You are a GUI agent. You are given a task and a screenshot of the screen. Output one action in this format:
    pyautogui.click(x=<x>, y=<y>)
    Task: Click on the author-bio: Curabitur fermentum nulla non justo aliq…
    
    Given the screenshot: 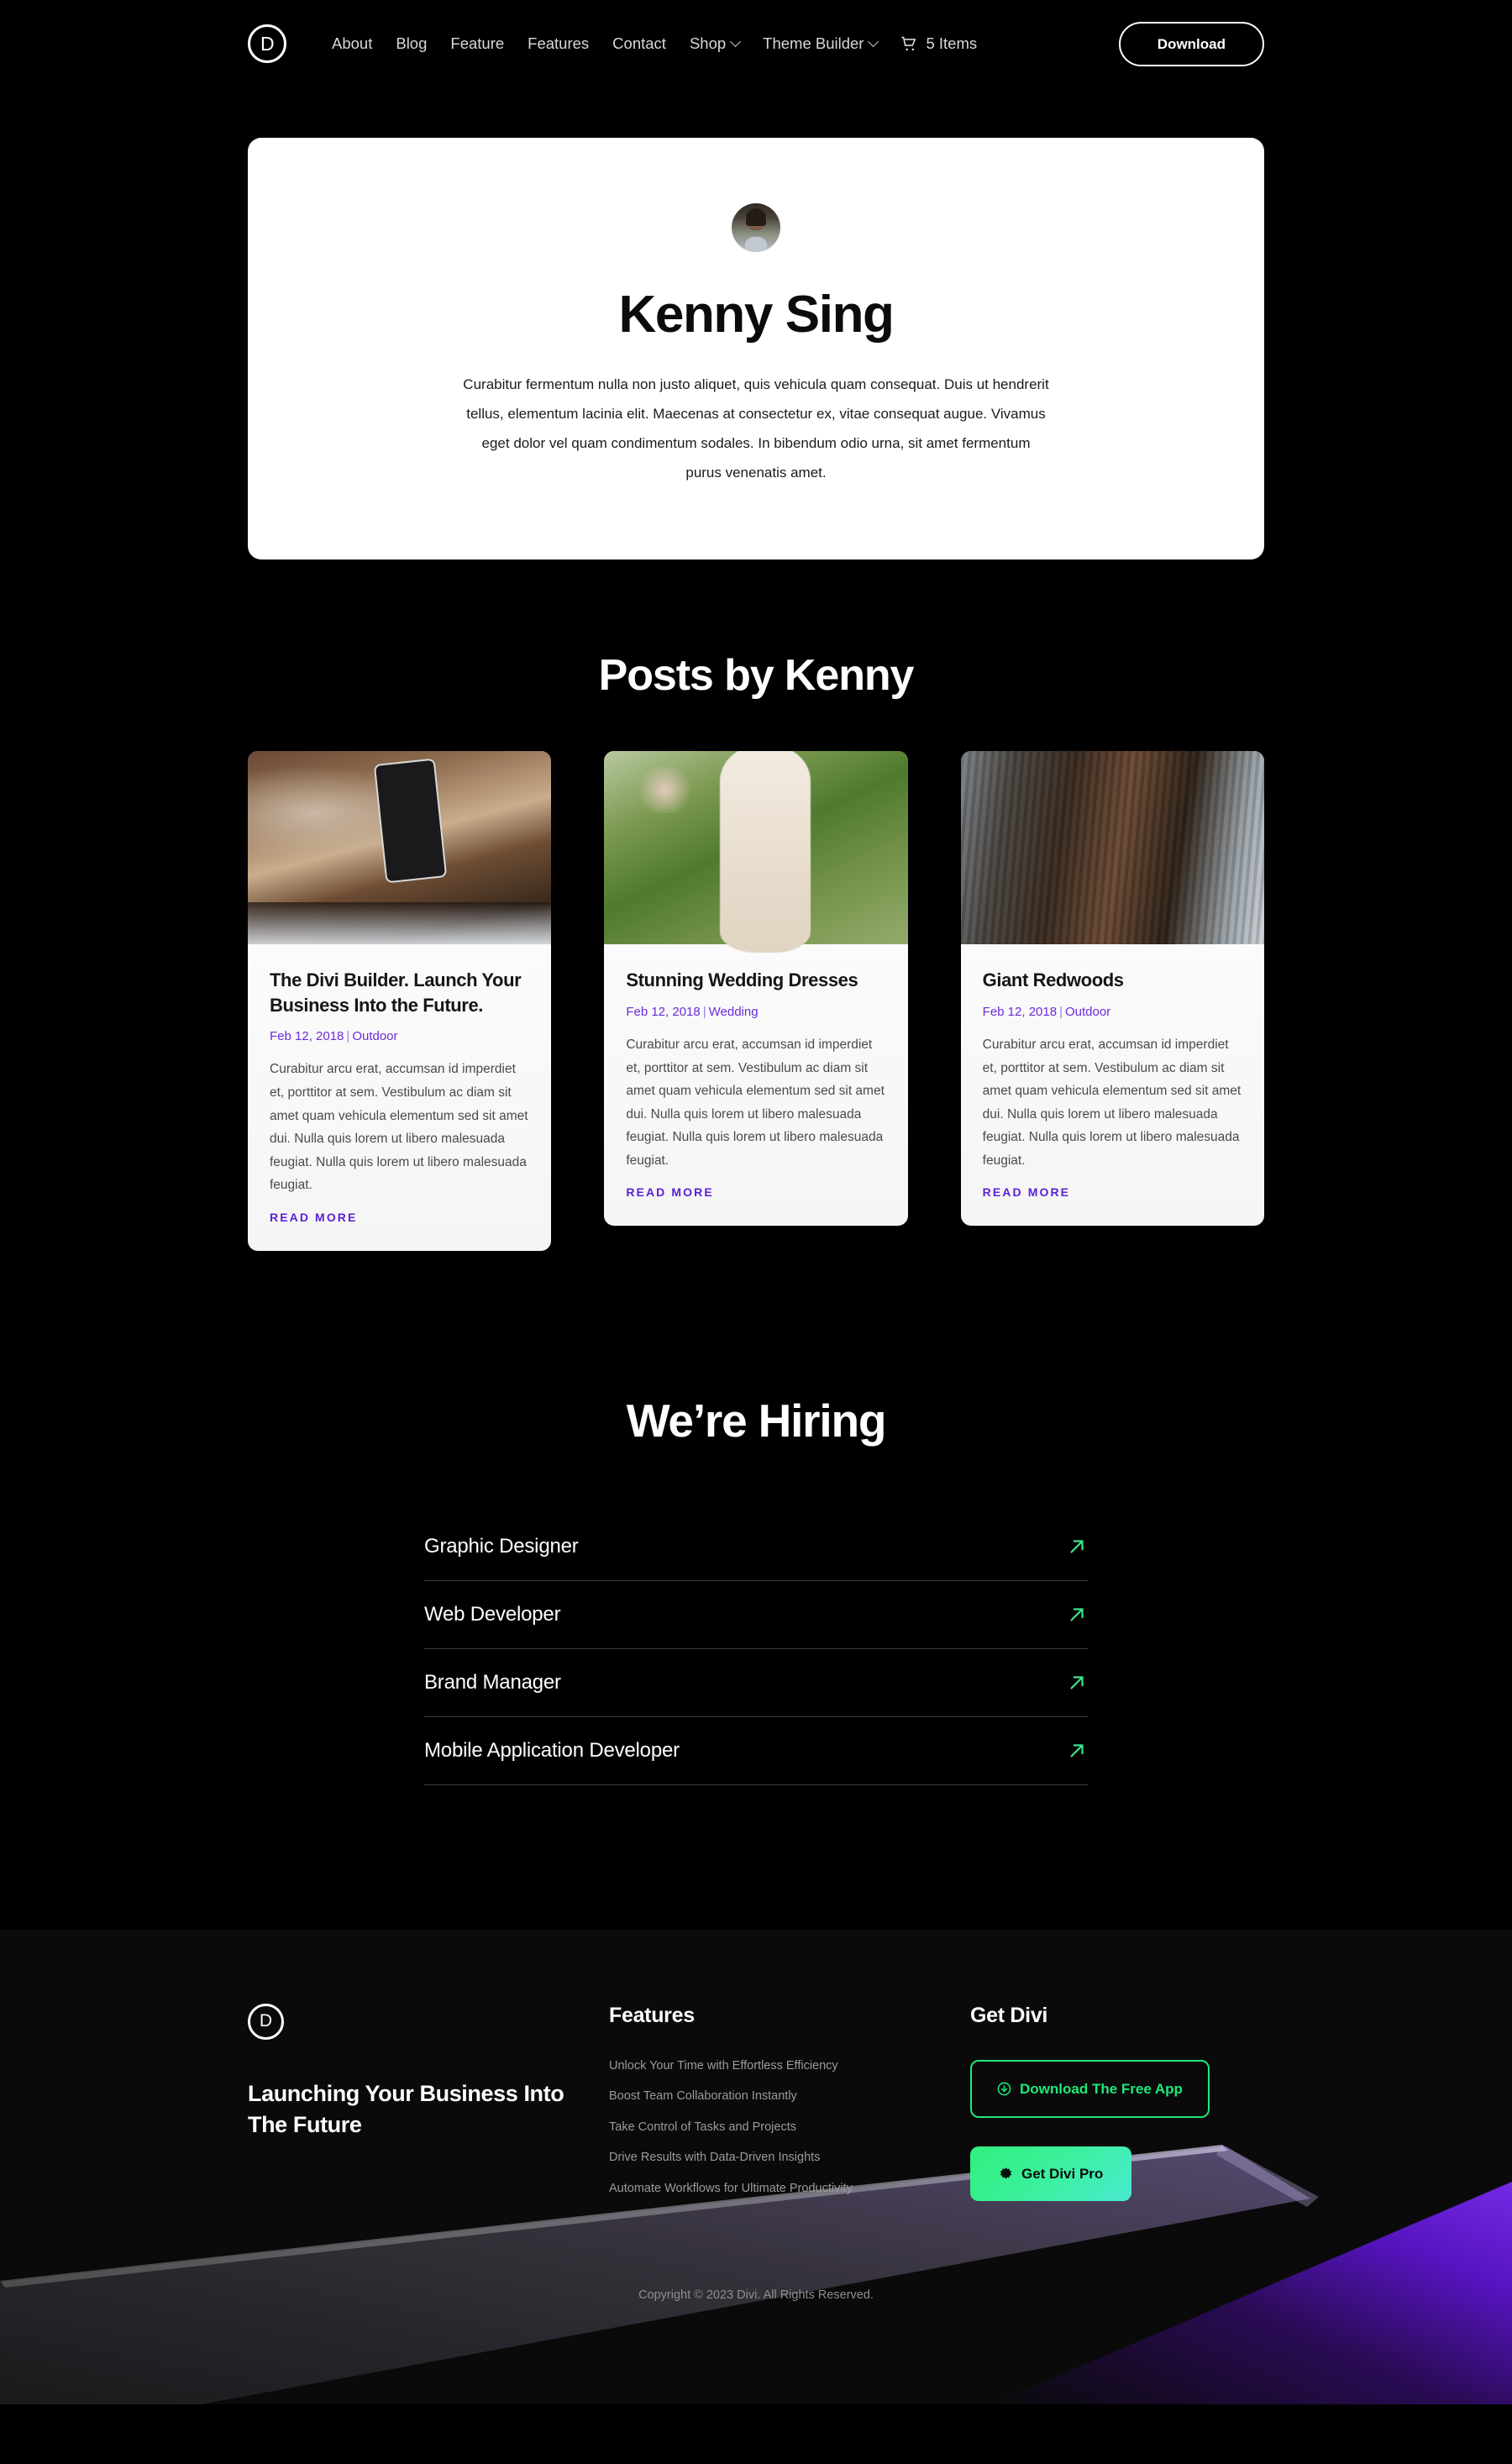 What is the action you would take?
    pyautogui.click(x=756, y=428)
    